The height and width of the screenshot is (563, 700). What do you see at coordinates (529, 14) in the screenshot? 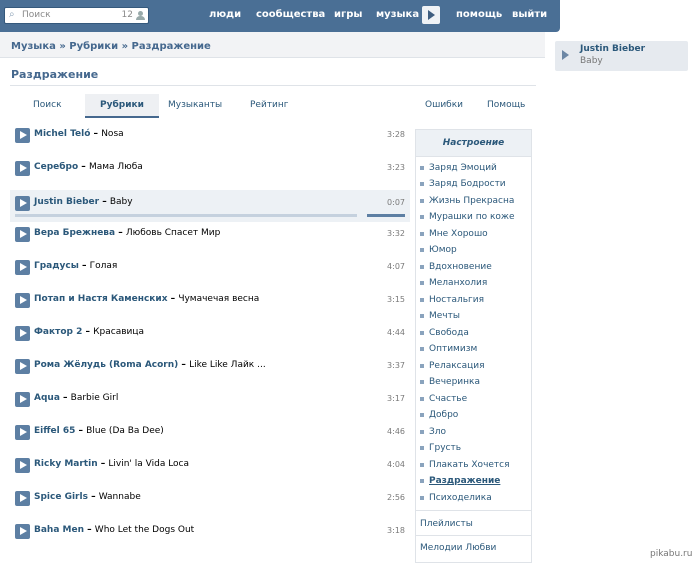
I see `nav-logout: выйти` at bounding box center [529, 14].